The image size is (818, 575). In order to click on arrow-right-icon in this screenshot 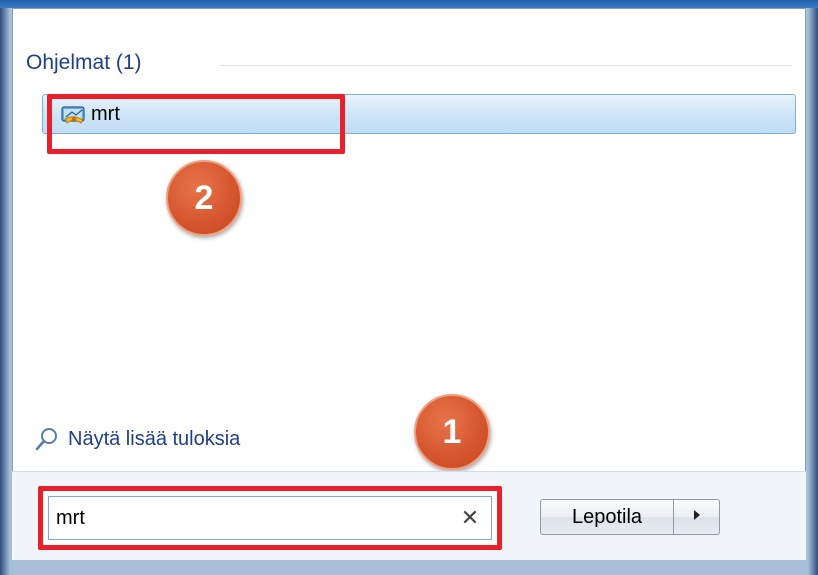, I will do `click(697, 517)`.